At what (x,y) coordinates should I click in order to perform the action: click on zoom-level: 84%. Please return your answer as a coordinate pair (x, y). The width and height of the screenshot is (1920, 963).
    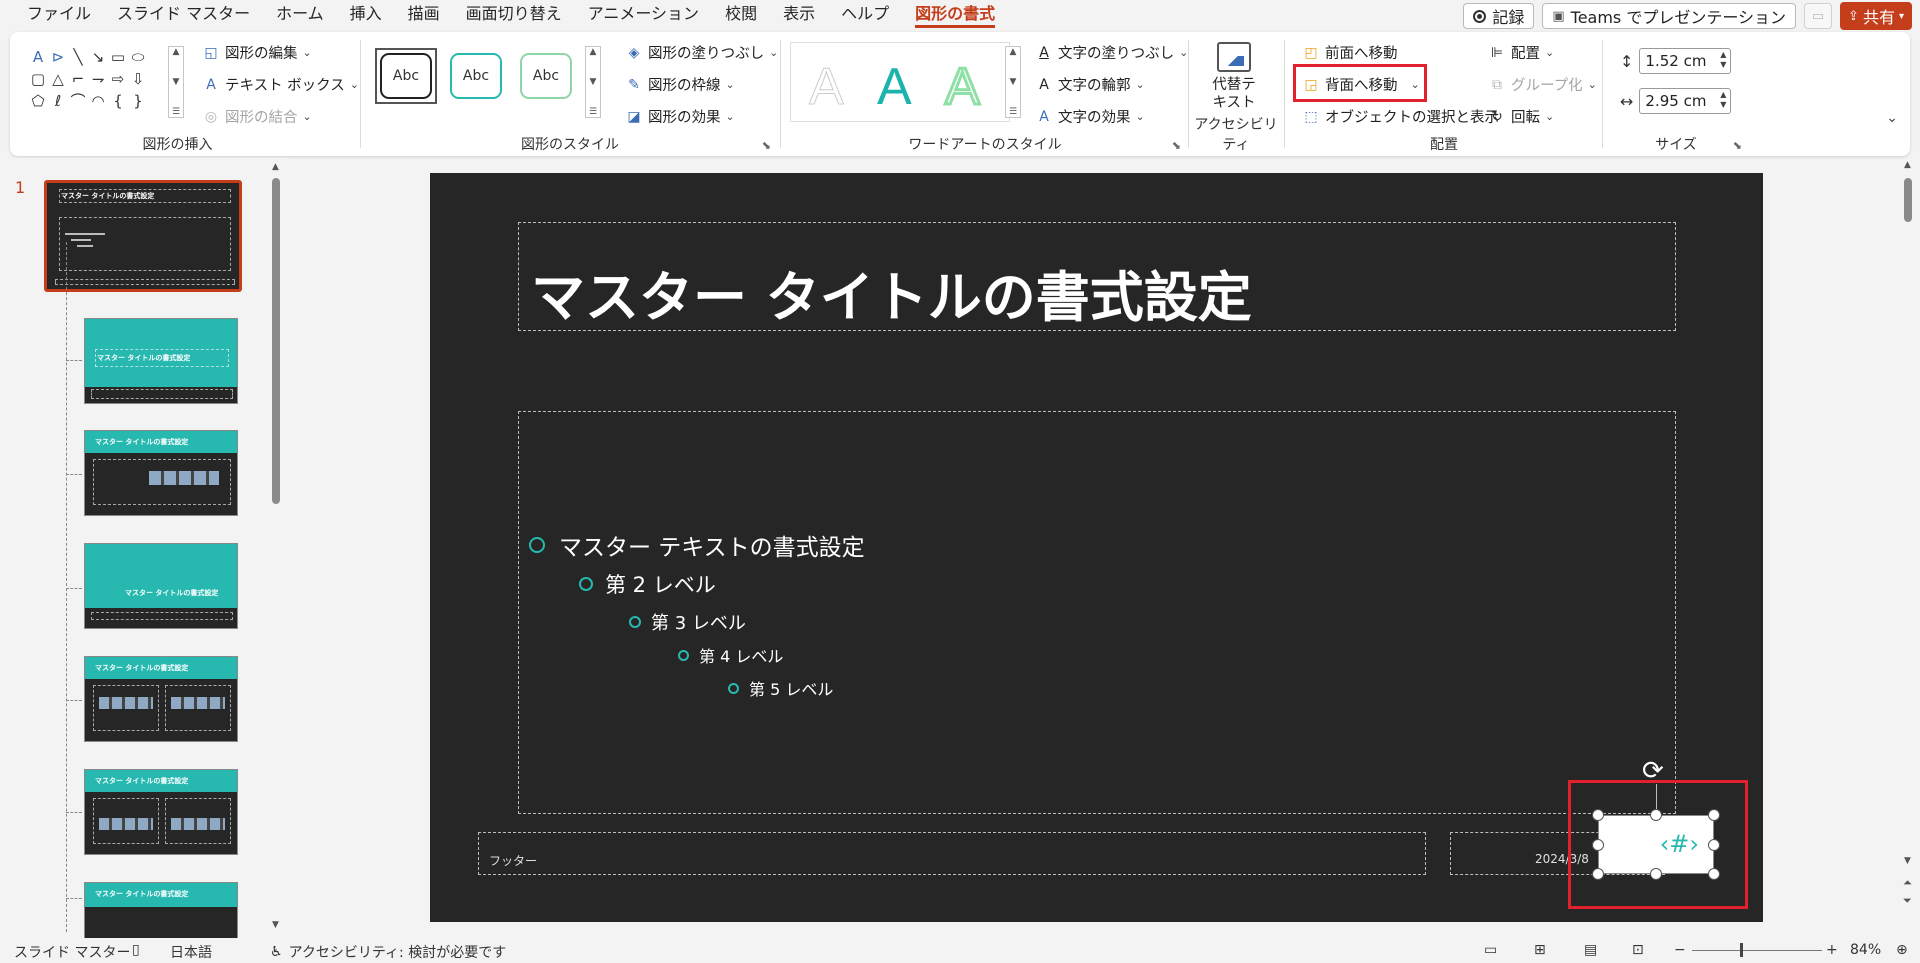
    Looking at the image, I should click on (1865, 950).